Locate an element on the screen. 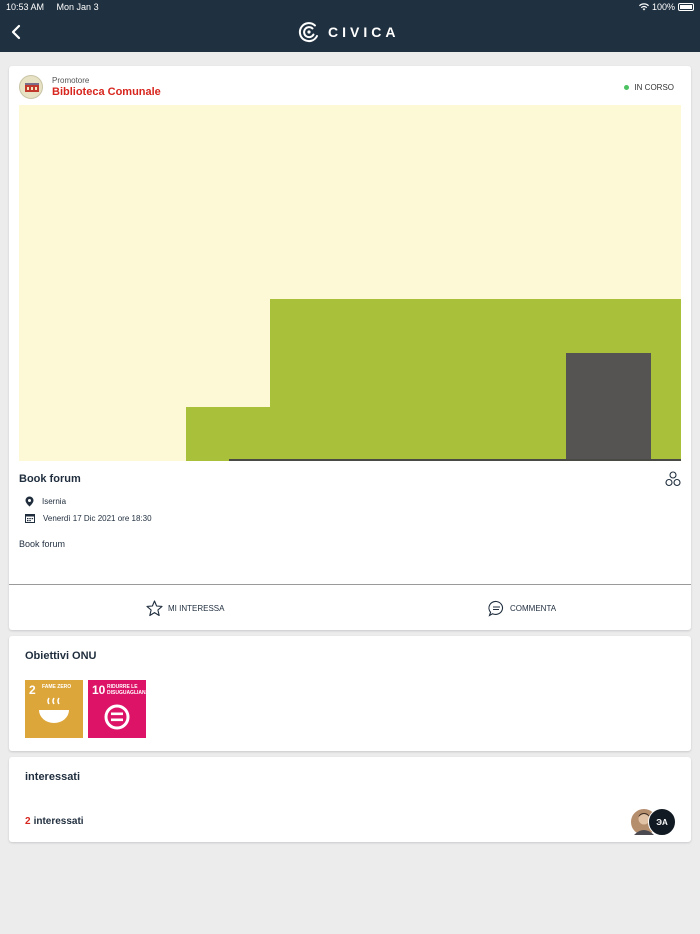 The image size is (700, 934). cover-shape-door is located at coordinates (608, 407).